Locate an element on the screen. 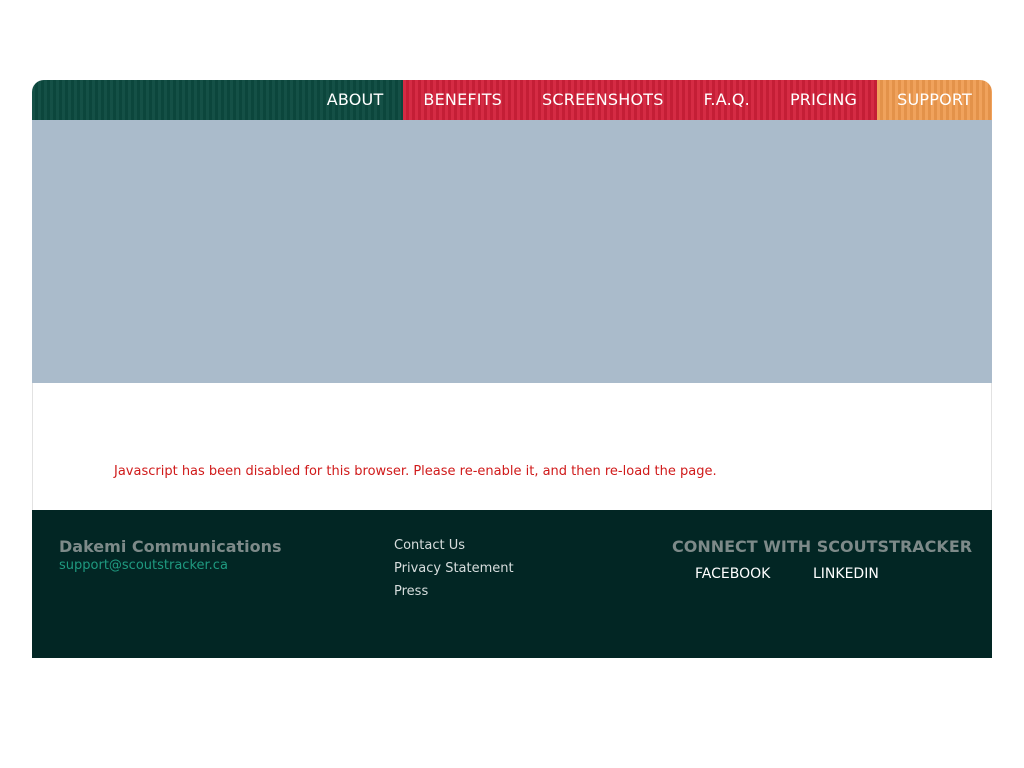 This screenshot has height=768, width=1024. nav-item-screenshots: SCREENSHOTS is located at coordinates (603, 100).